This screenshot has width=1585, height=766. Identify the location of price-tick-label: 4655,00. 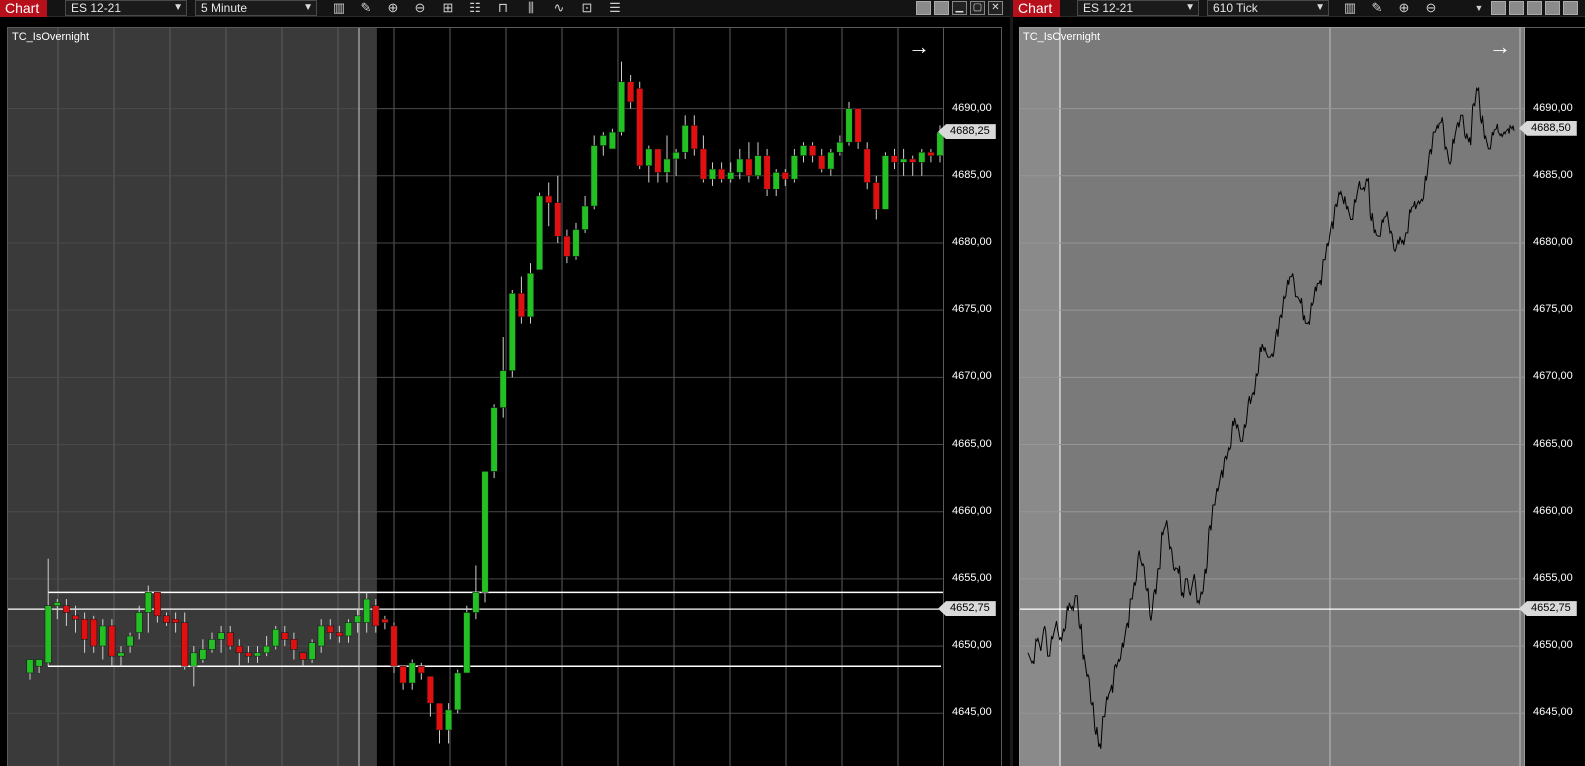
(972, 577).